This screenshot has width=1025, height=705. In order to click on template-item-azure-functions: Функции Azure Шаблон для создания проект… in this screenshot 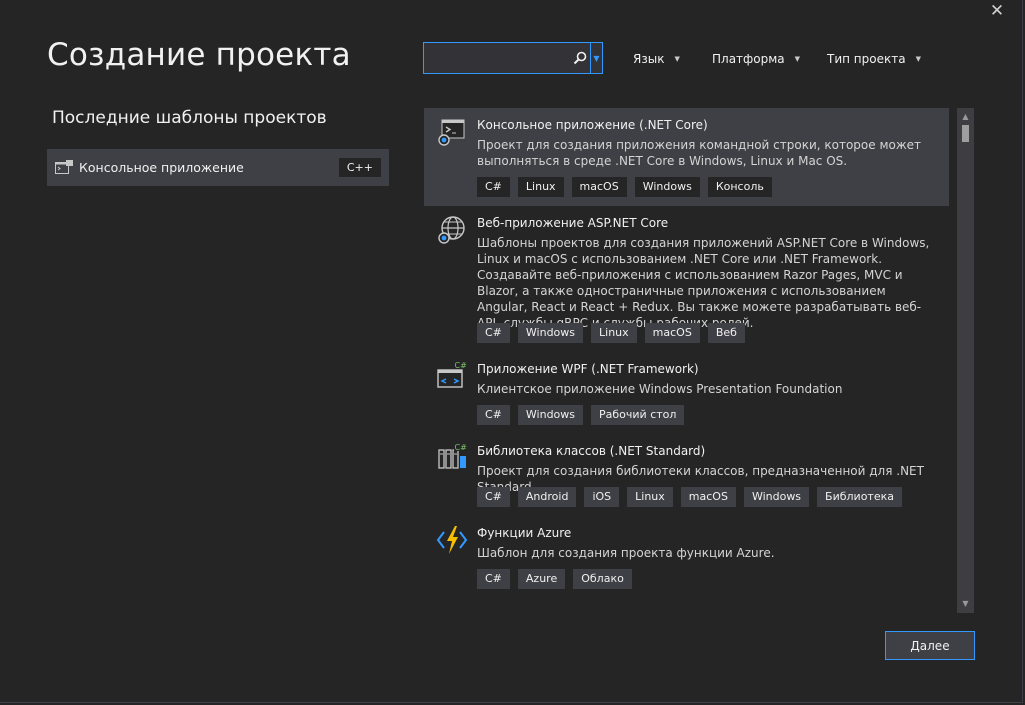, I will do `click(686, 557)`.